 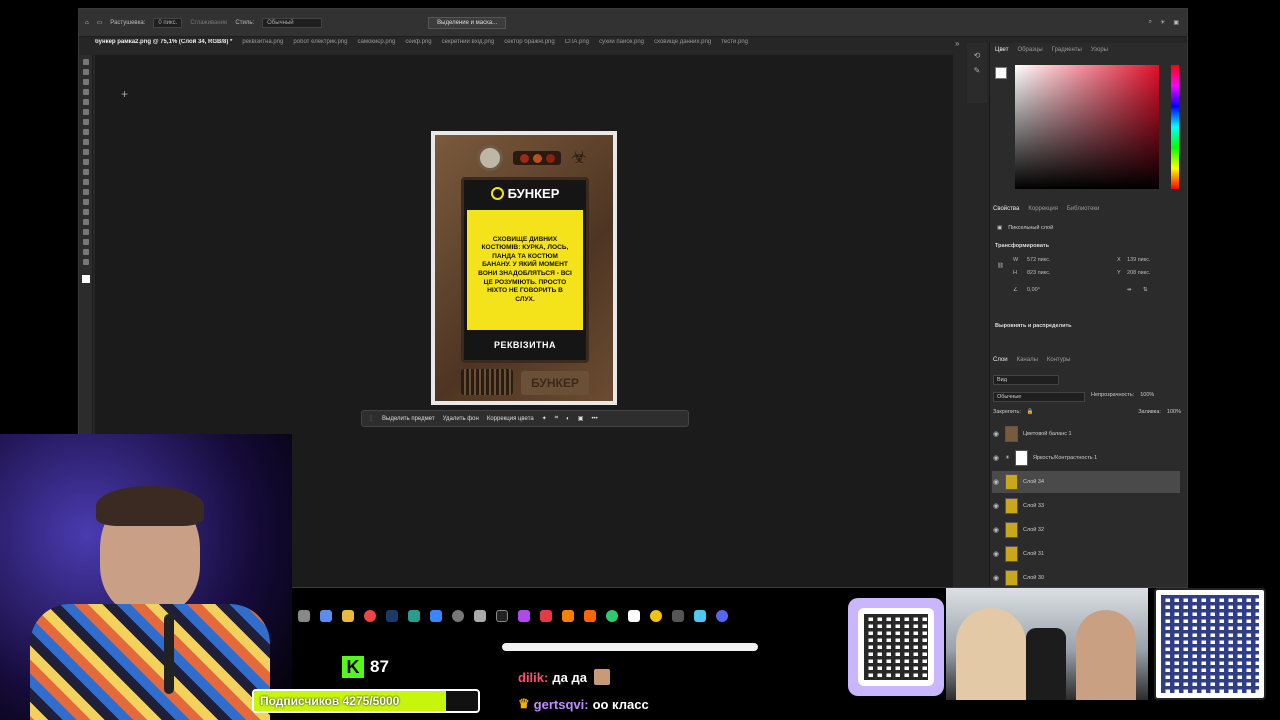 I want to click on layer-row: ◉ Слой 31, so click(x=1086, y=554).